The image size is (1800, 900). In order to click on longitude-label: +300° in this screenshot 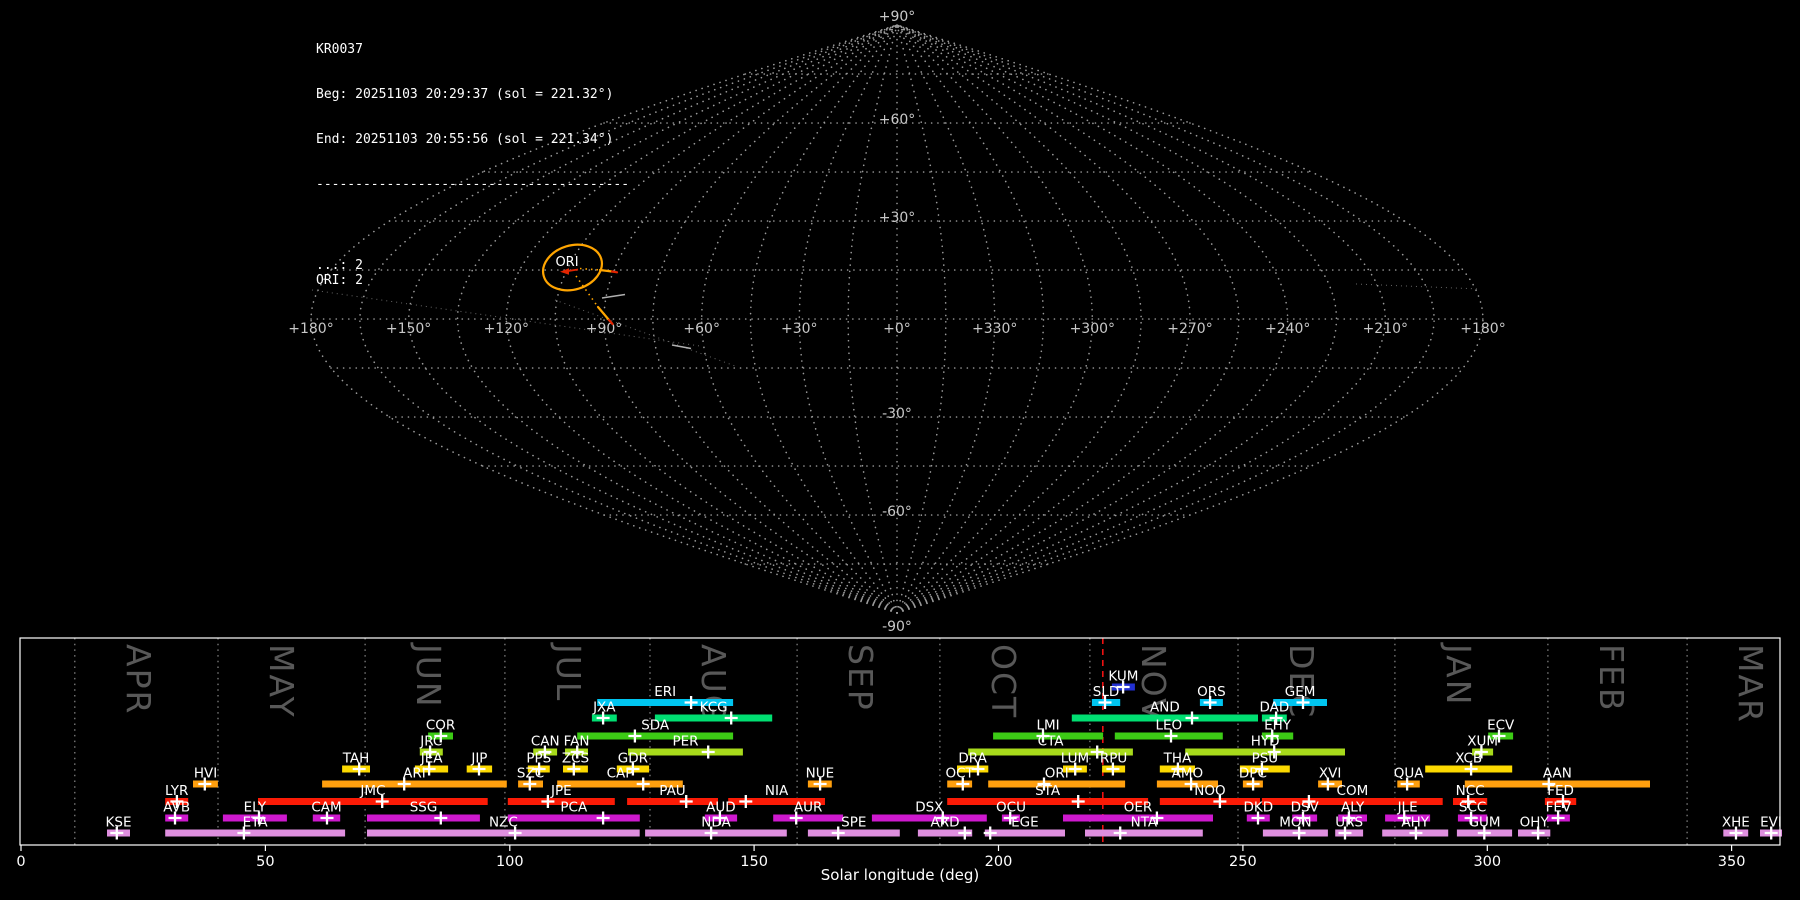, I will do `click(1092, 329)`.